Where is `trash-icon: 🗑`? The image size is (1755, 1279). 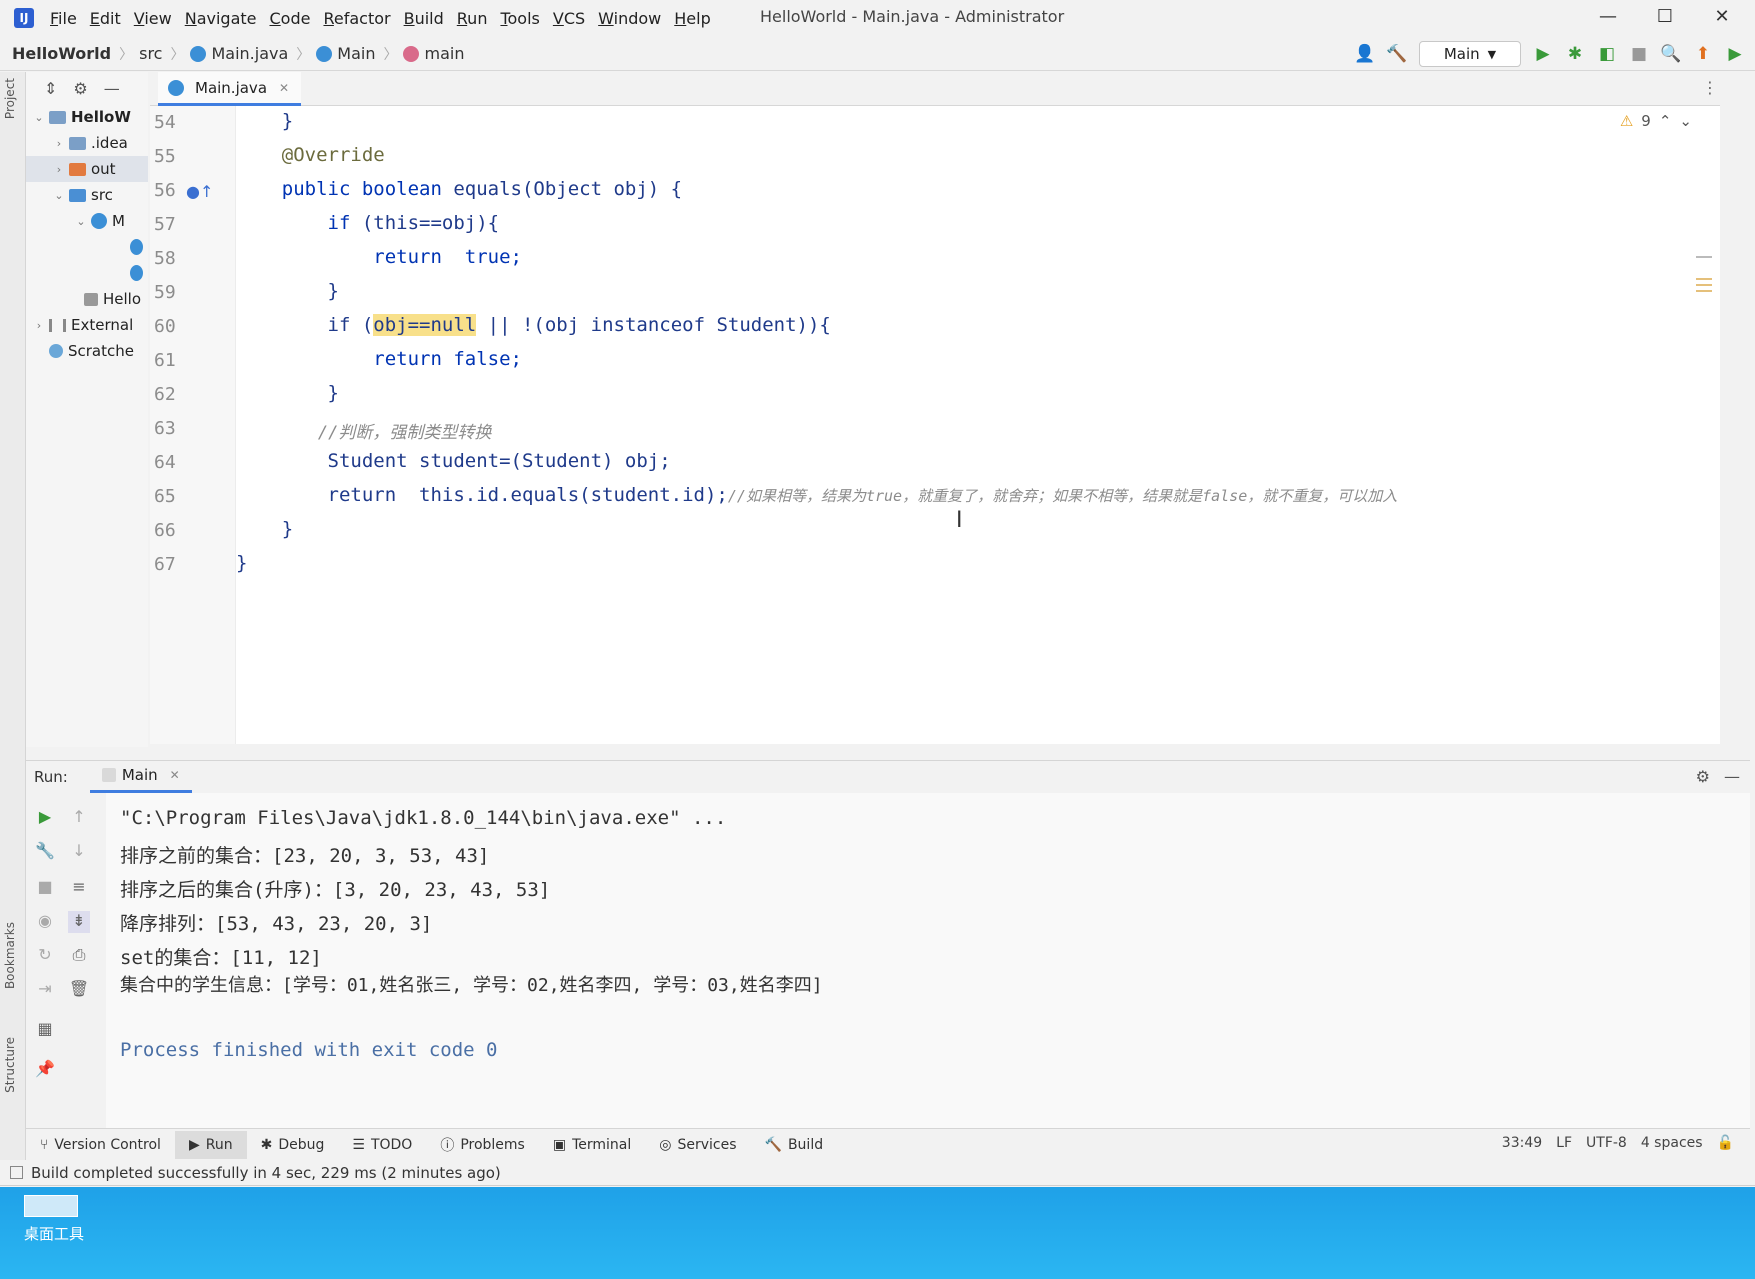 trash-icon: 🗑 is located at coordinates (79, 990).